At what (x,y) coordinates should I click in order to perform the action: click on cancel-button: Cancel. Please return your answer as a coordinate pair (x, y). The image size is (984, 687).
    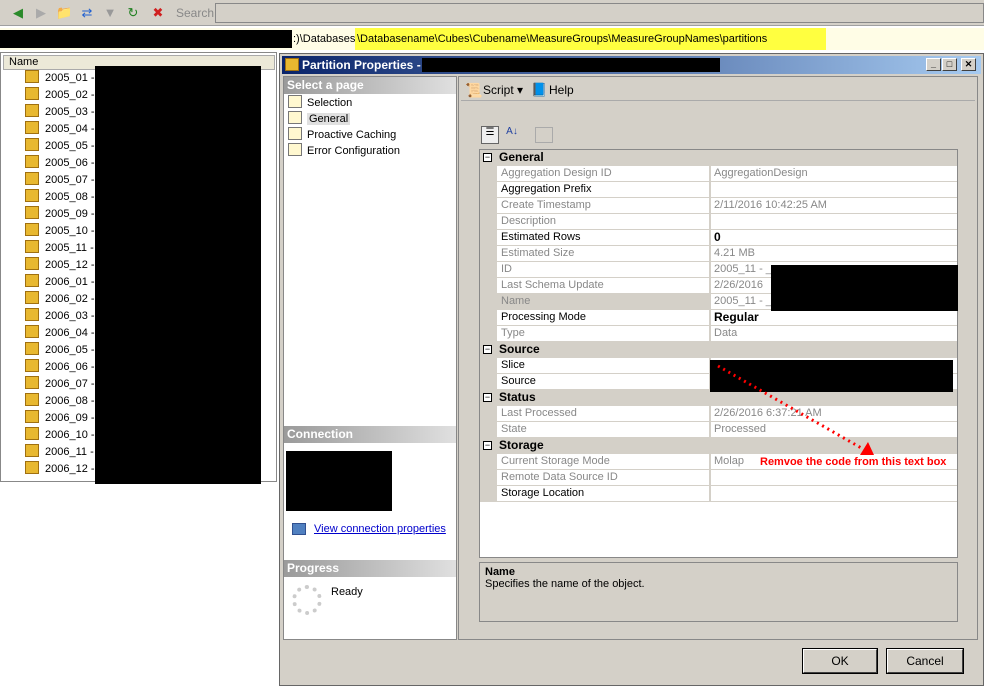
    Looking at the image, I should click on (925, 661).